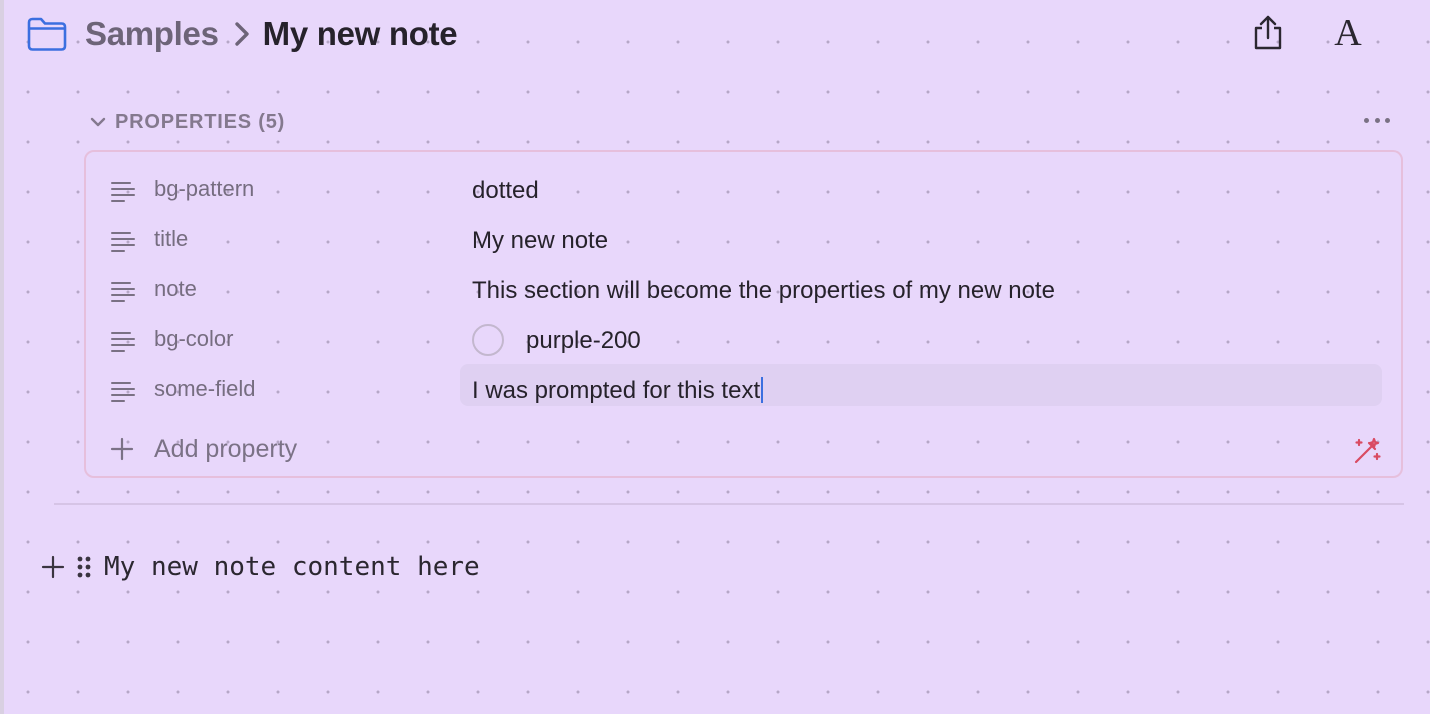  I want to click on content-block: My new note content here, so click(260, 567).